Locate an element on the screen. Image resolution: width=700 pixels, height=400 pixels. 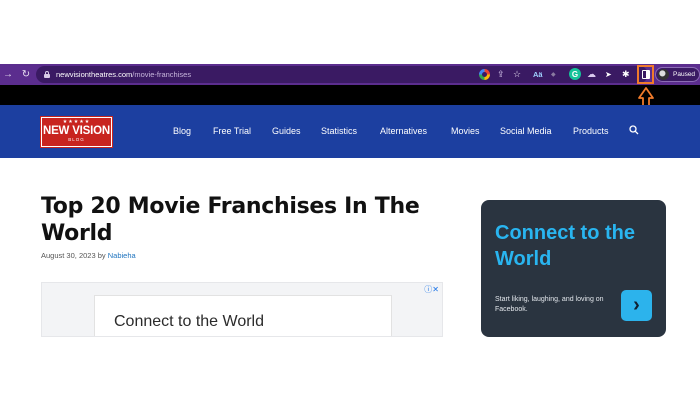
star-icon: ☆ is located at coordinates (517, 74).